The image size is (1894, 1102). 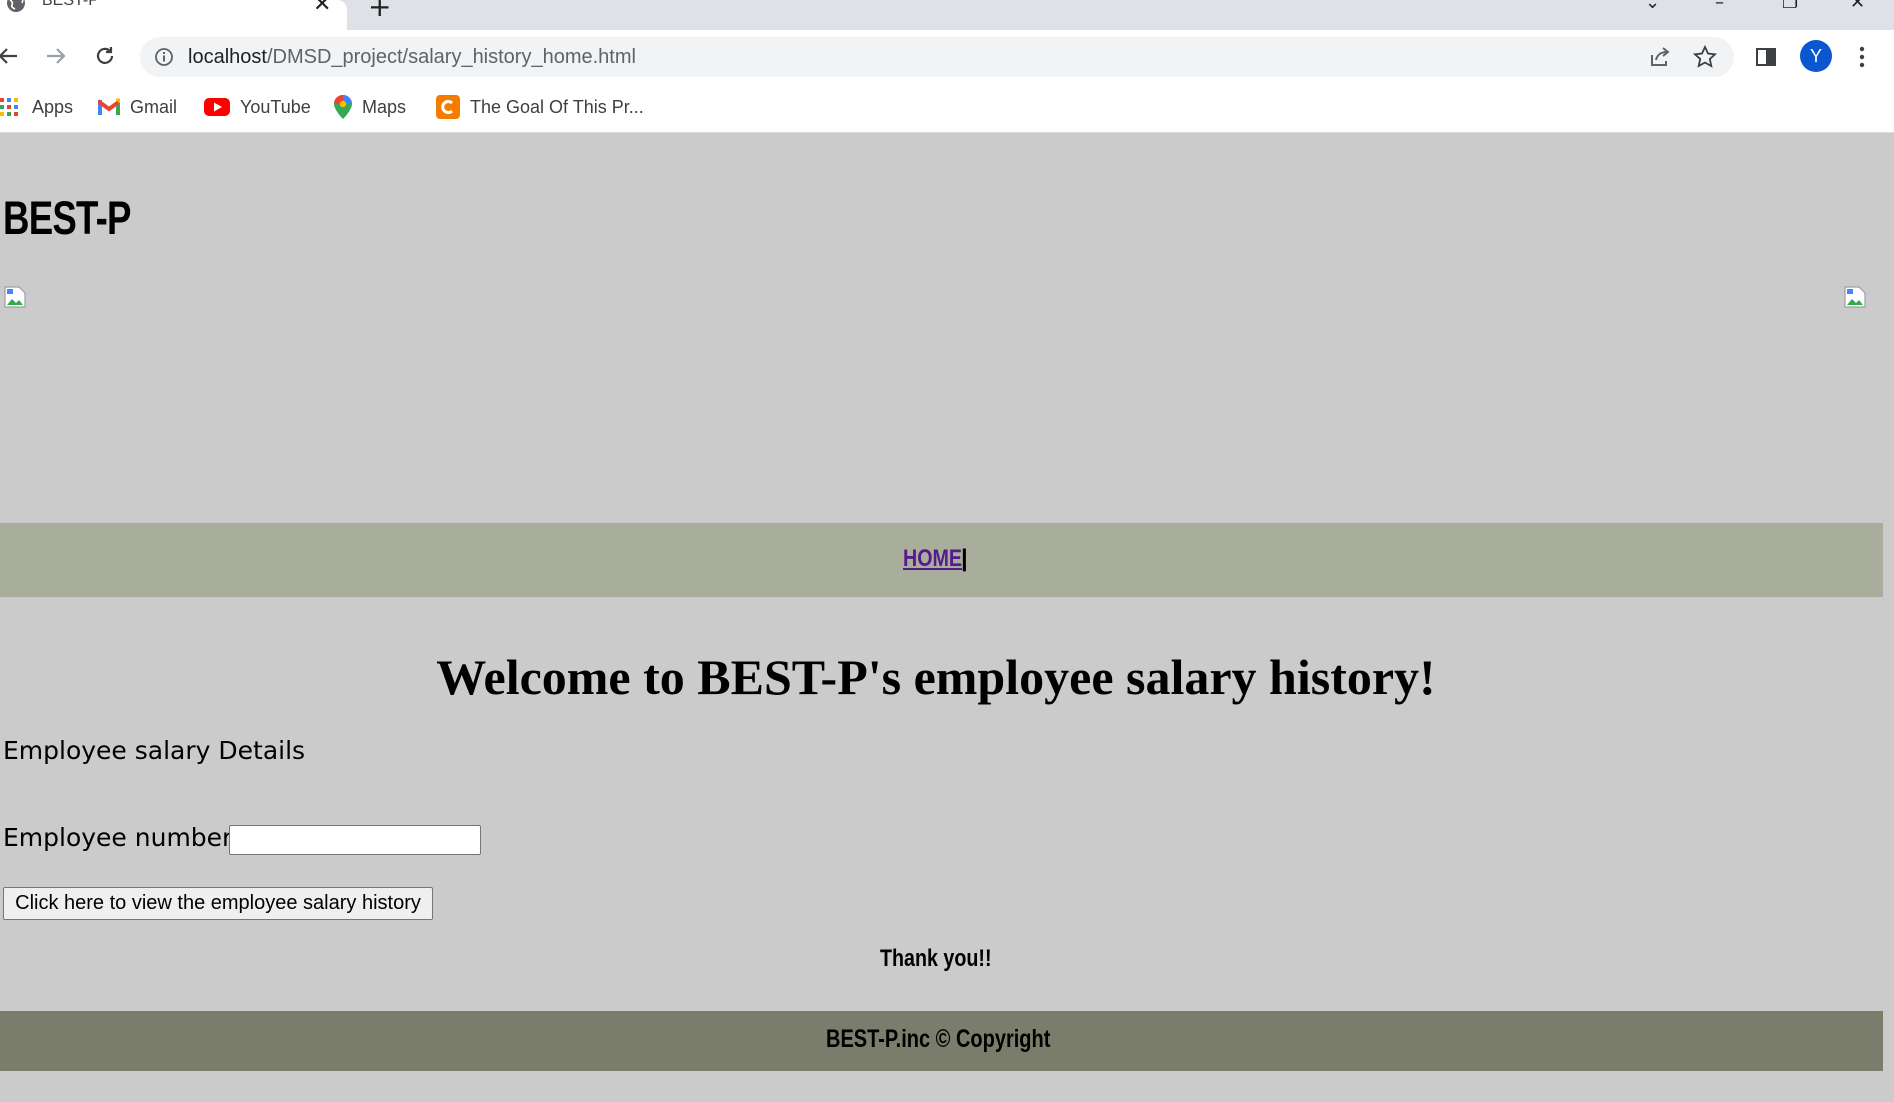 I want to click on apps-grid-icon, so click(x=9, y=107).